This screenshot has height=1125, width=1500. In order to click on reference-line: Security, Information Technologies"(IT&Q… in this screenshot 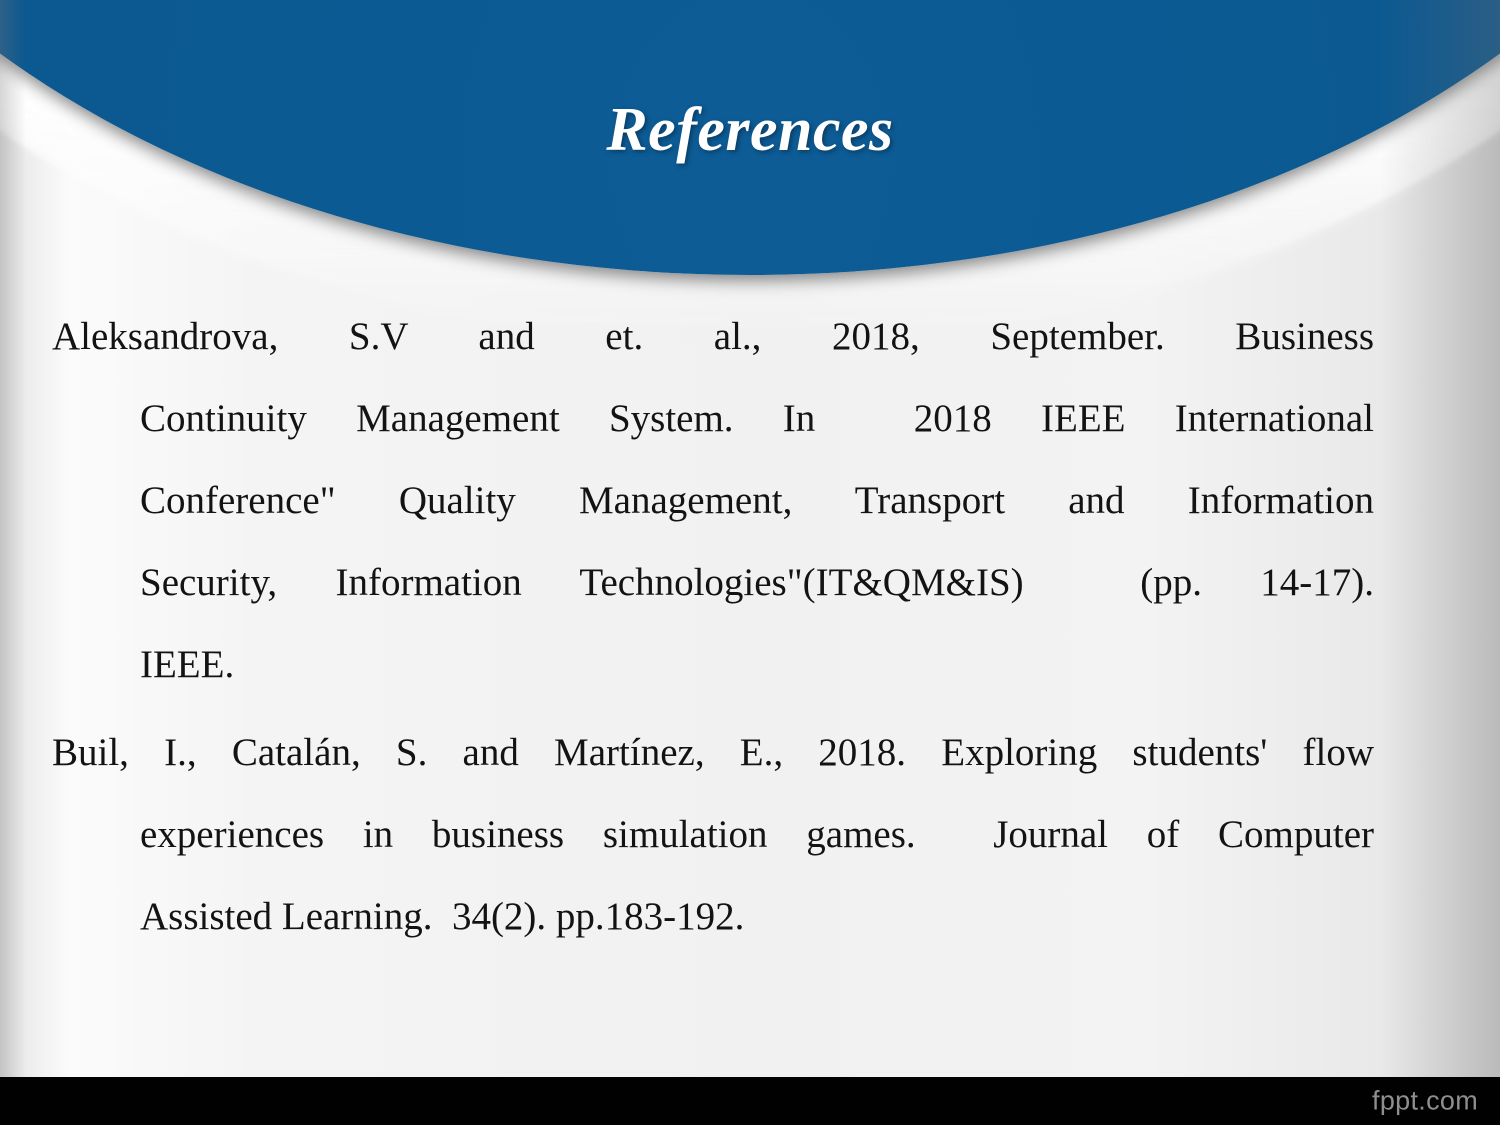, I will do `click(757, 582)`.